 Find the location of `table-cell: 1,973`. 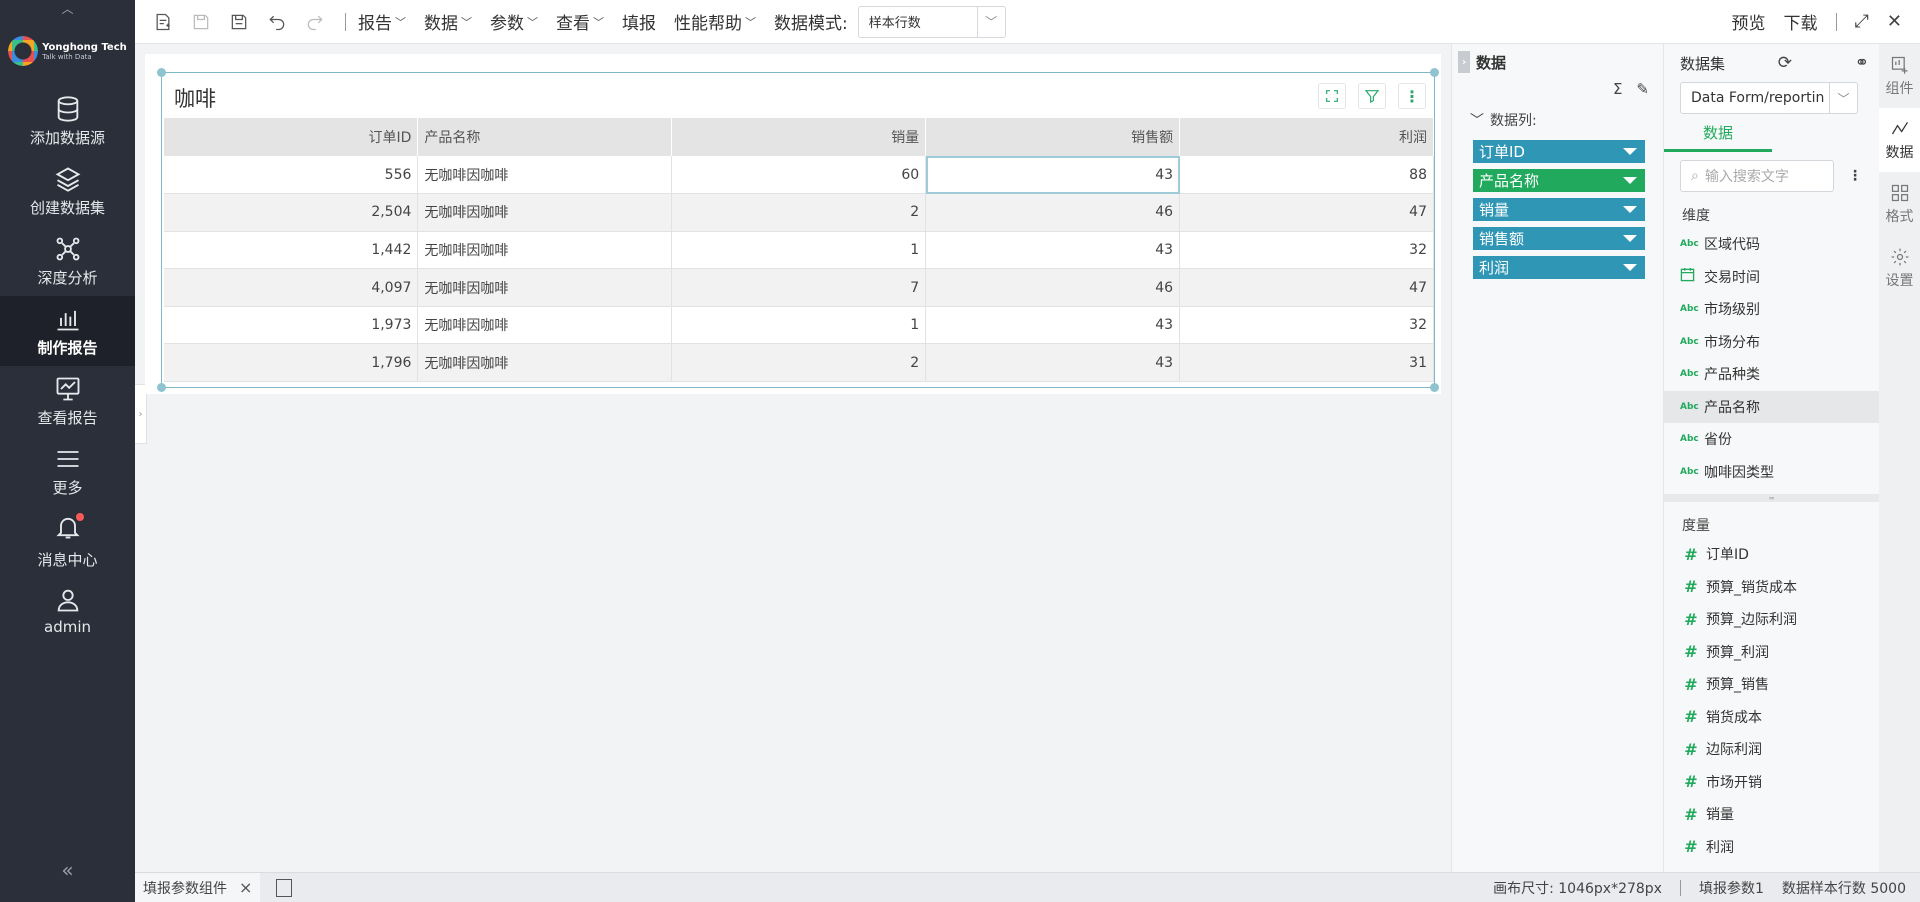

table-cell: 1,973 is located at coordinates (291, 325).